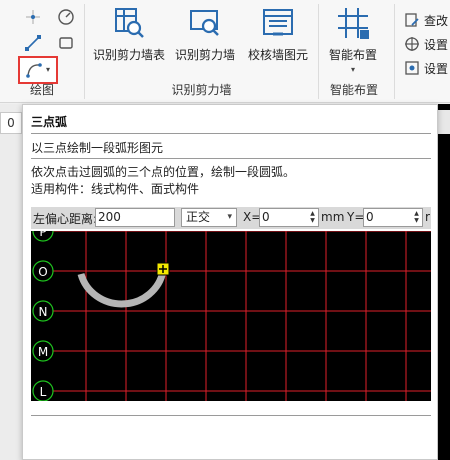  What do you see at coordinates (65, 219) in the screenshot?
I see `offset-distance-label: 左偏心距离:` at bounding box center [65, 219].